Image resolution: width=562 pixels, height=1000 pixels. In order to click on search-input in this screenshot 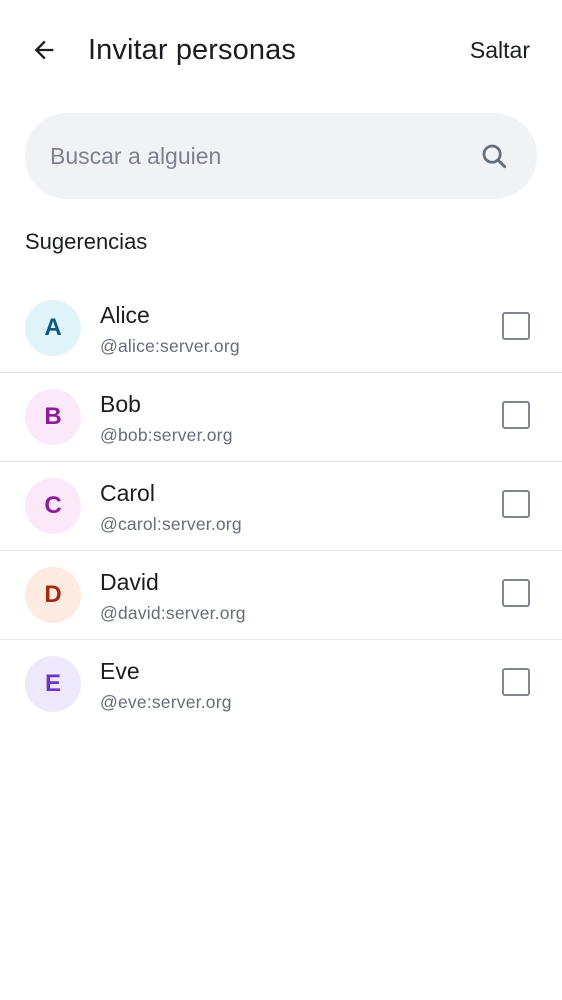, I will do `click(250, 156)`.